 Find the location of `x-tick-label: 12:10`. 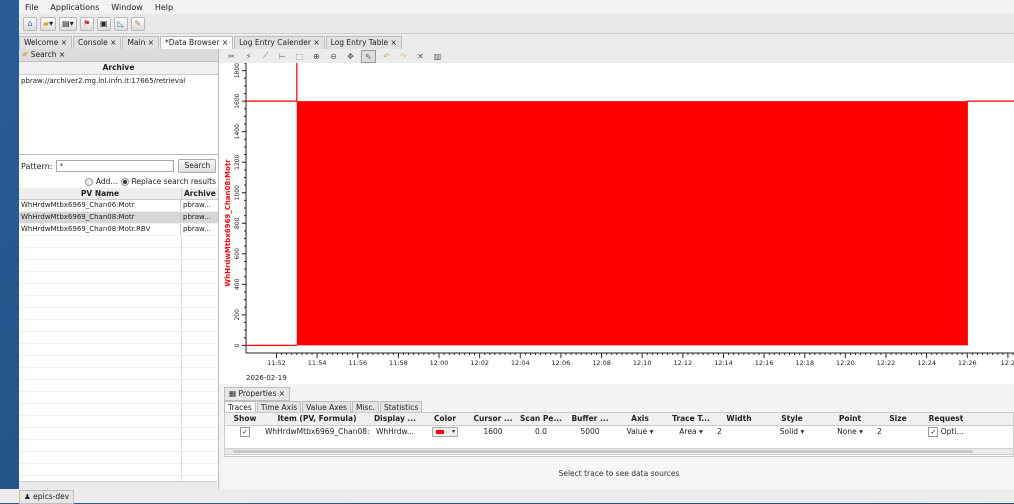

x-tick-label: 12:10 is located at coordinates (642, 363).